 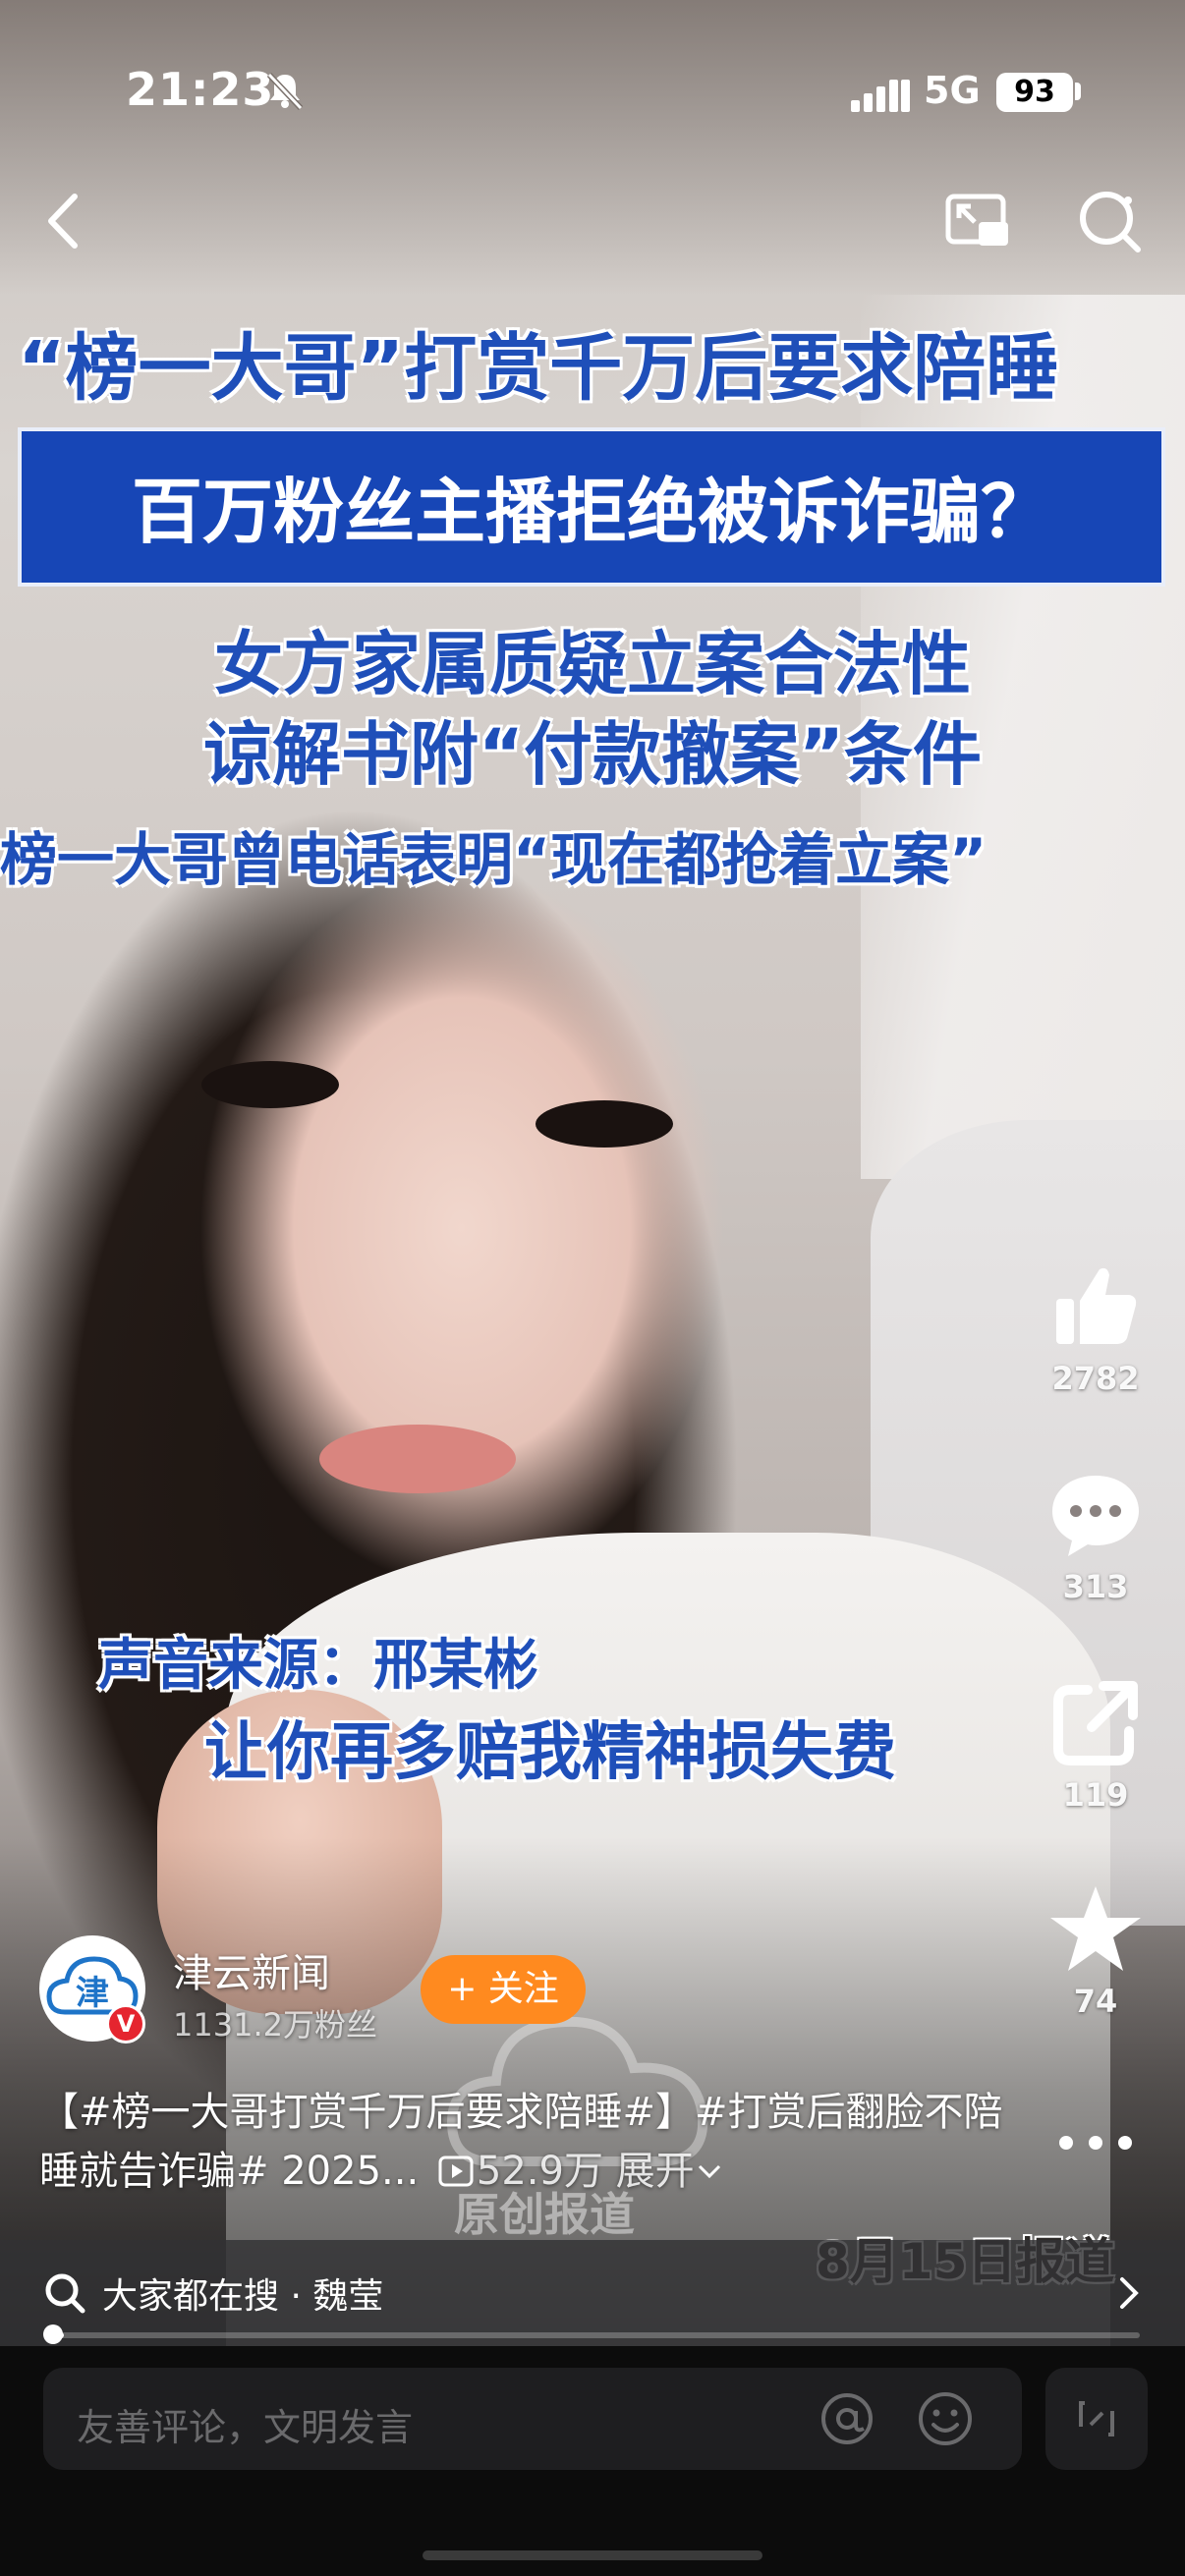 What do you see at coordinates (592, 93) in the screenshot?
I see `status-bar: 21:23 5G 93` at bounding box center [592, 93].